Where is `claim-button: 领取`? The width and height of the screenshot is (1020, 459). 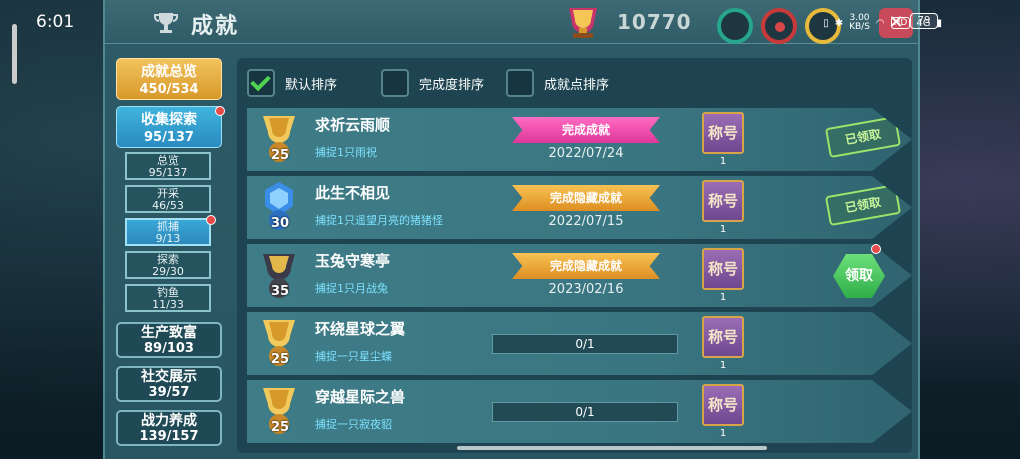
claim-button: 领取 is located at coordinates (859, 276).